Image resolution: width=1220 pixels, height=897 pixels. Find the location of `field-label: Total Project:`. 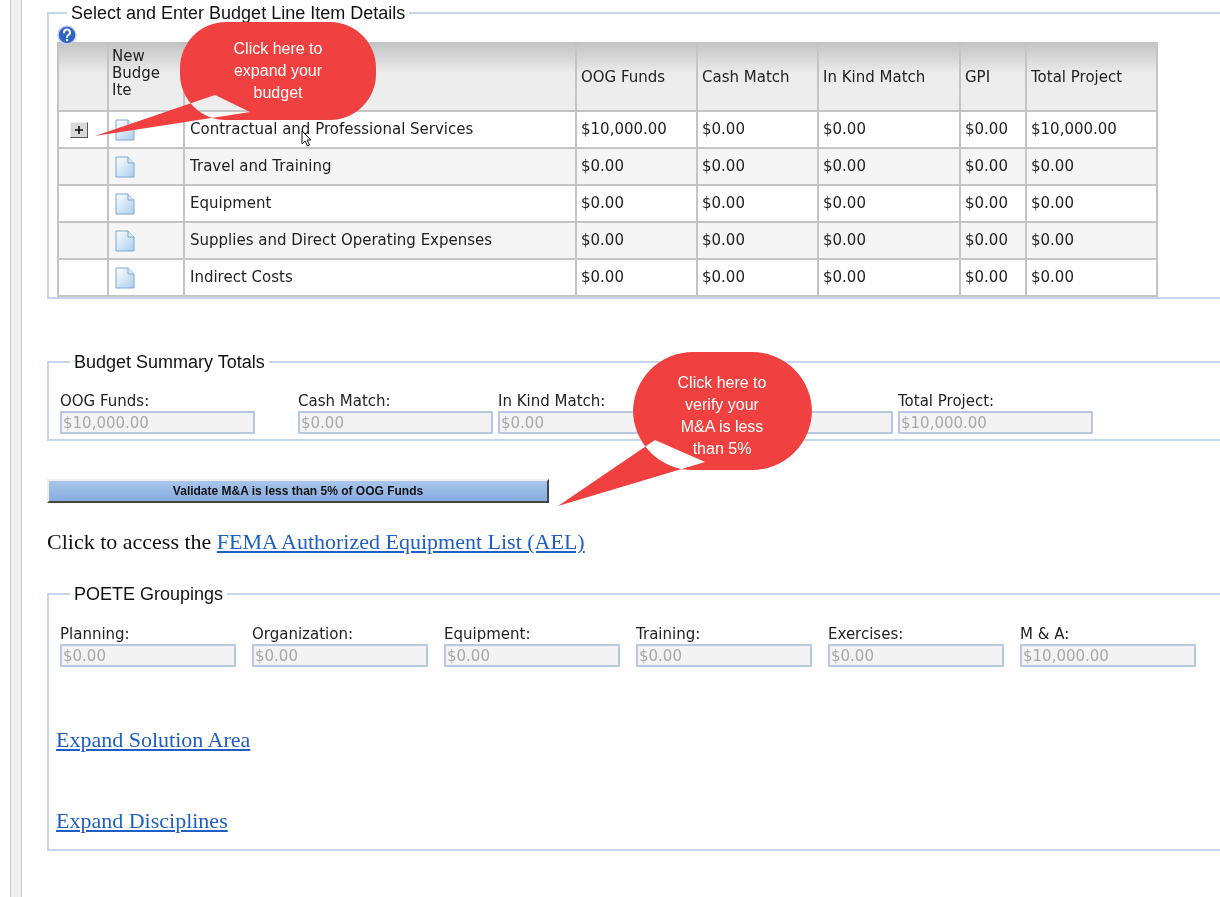

field-label: Total Project: is located at coordinates (946, 401).